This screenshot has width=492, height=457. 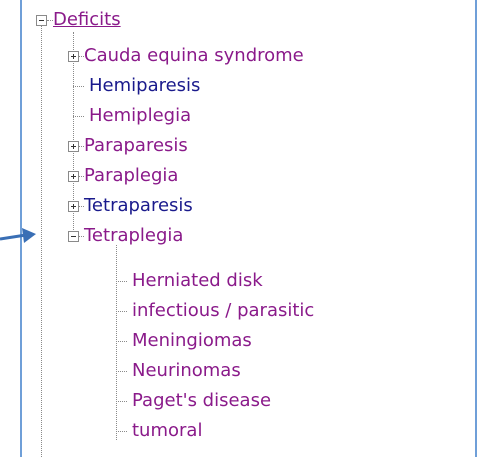 I want to click on tree-node-label: Tetraparesis, so click(x=138, y=206).